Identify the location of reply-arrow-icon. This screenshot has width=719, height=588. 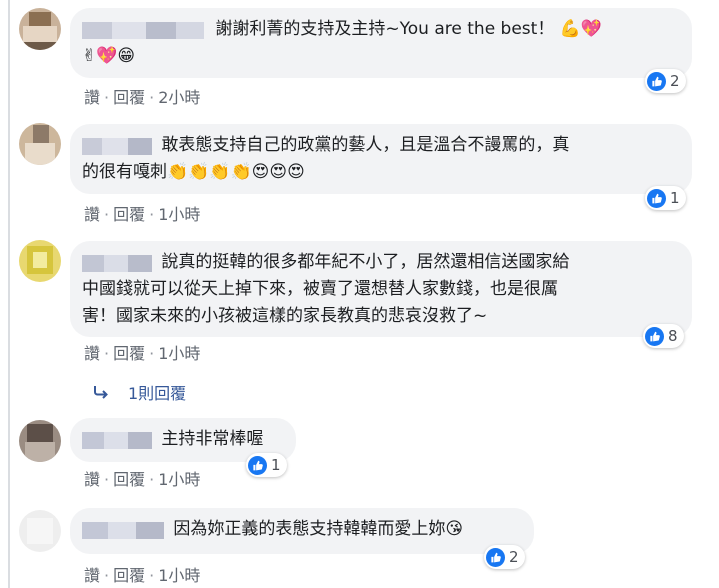
(101, 392).